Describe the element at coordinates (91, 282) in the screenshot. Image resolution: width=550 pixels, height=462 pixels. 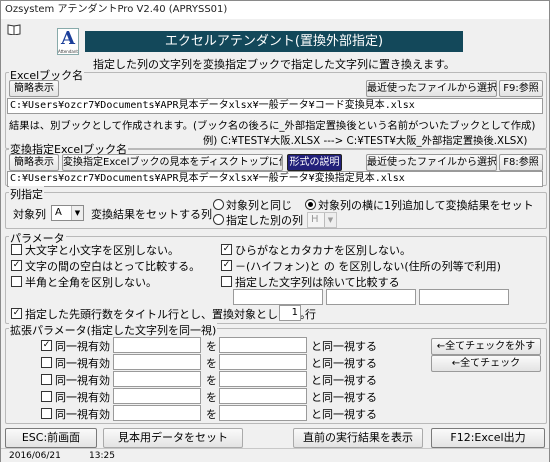
I see `width-label: 半角と全角を区別しない。` at that location.